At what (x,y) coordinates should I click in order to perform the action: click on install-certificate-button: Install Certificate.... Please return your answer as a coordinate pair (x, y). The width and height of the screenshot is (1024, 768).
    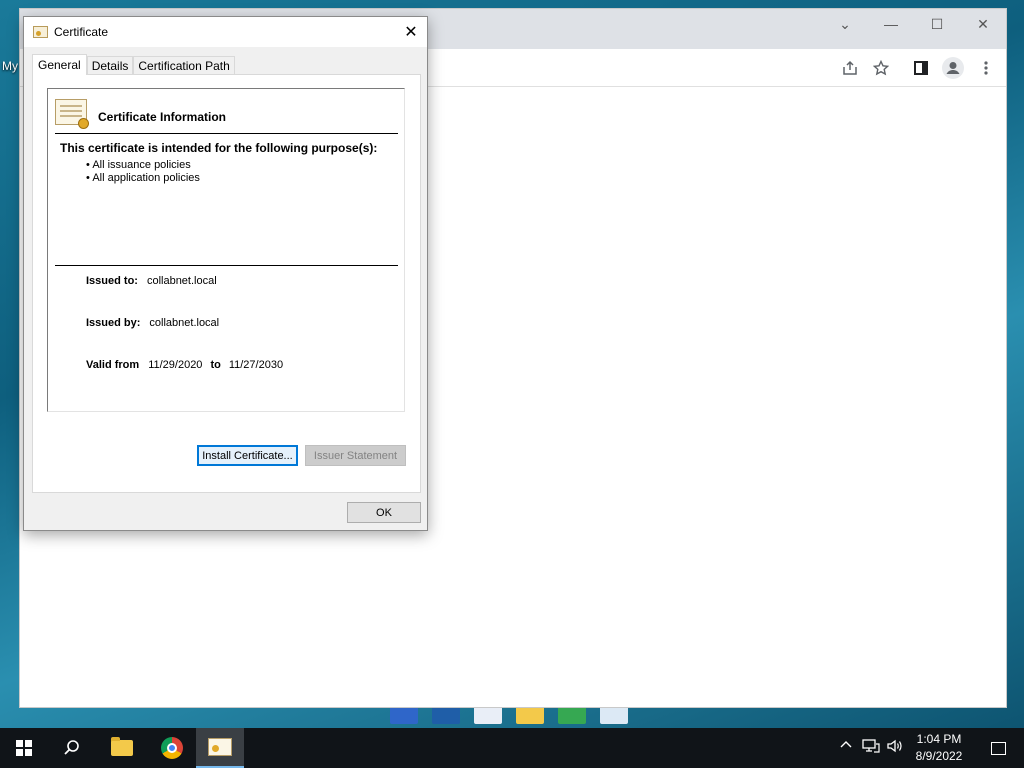
    Looking at the image, I should click on (247, 455).